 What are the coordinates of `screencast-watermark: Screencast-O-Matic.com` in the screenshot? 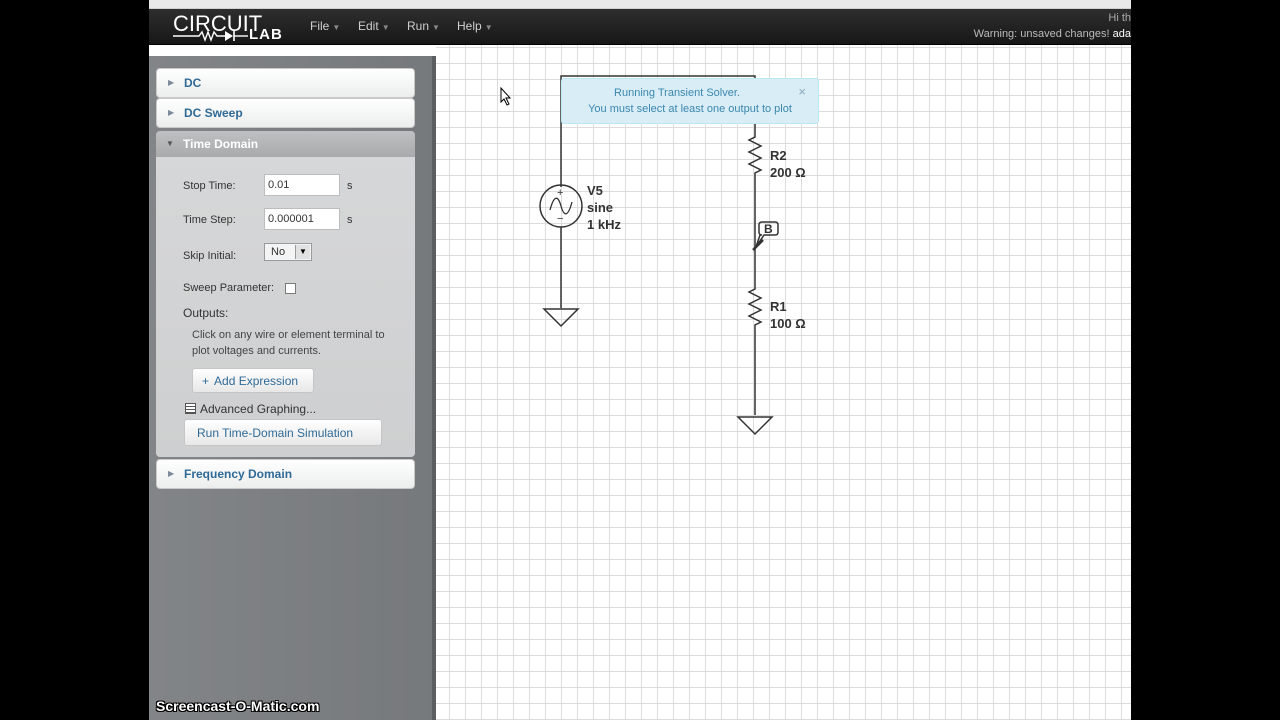 It's located at (238, 706).